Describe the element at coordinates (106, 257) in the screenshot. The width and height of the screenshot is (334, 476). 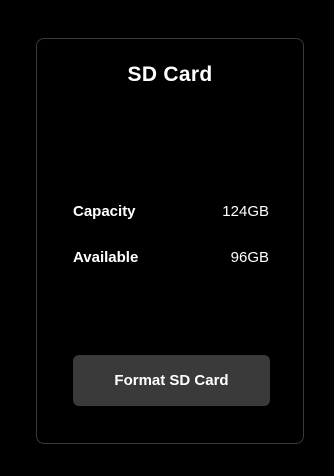
I see `available-label: Available` at that location.